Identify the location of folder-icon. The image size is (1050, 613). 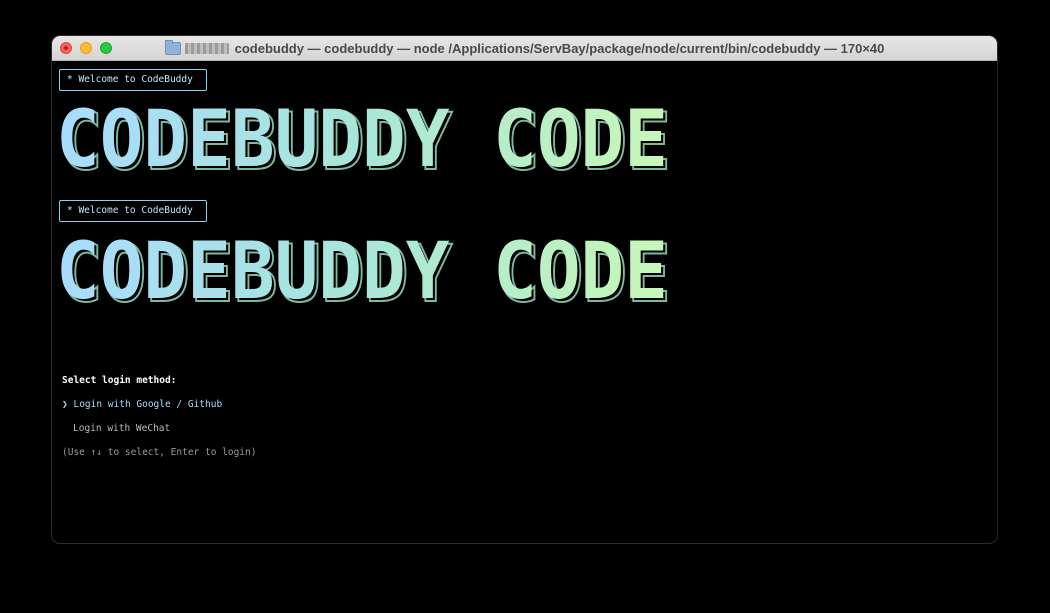
(172, 47).